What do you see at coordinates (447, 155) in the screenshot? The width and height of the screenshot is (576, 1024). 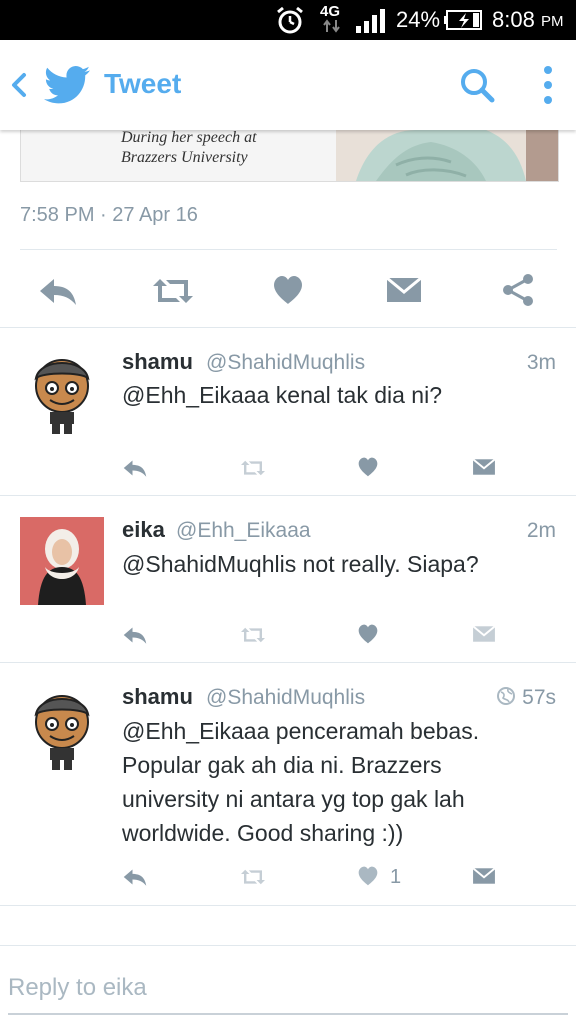 I see `media-photo` at bounding box center [447, 155].